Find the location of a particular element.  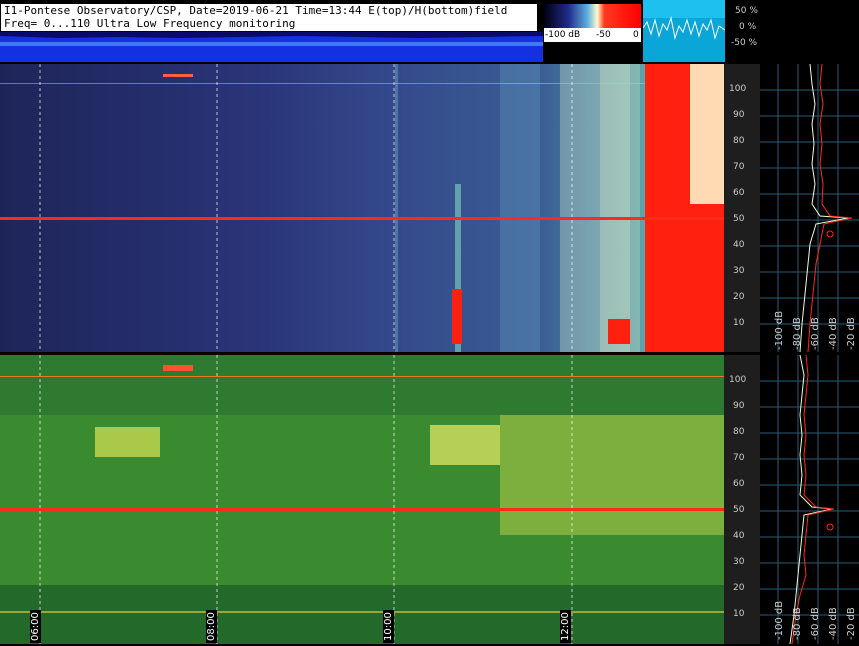

h-db-label-4: -20 dB is located at coordinates (851, 623).